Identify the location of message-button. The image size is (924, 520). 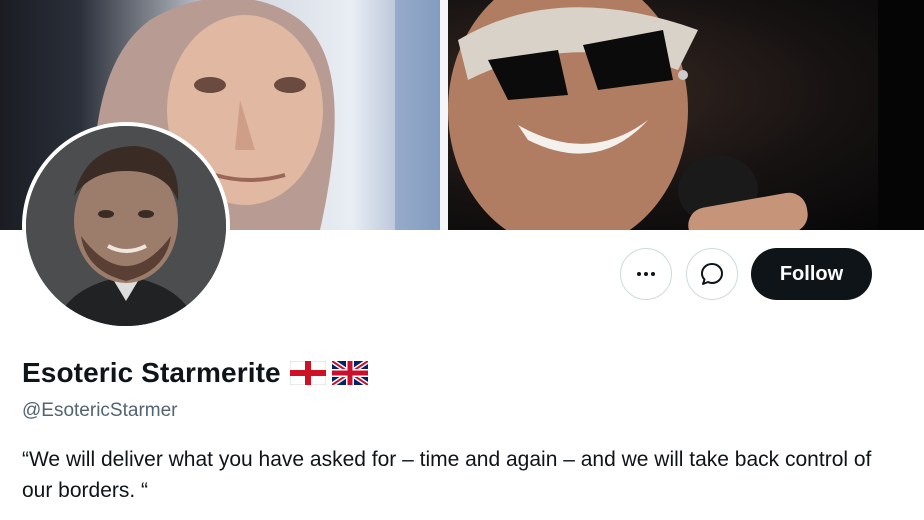
(712, 274).